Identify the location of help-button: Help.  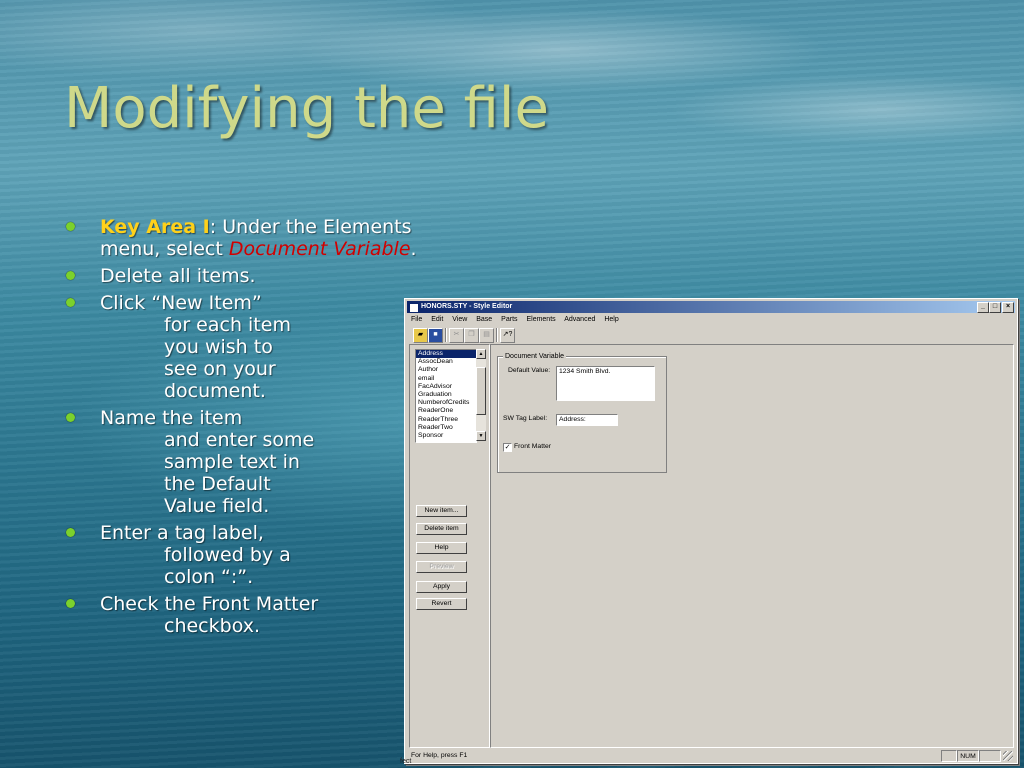
(441, 548).